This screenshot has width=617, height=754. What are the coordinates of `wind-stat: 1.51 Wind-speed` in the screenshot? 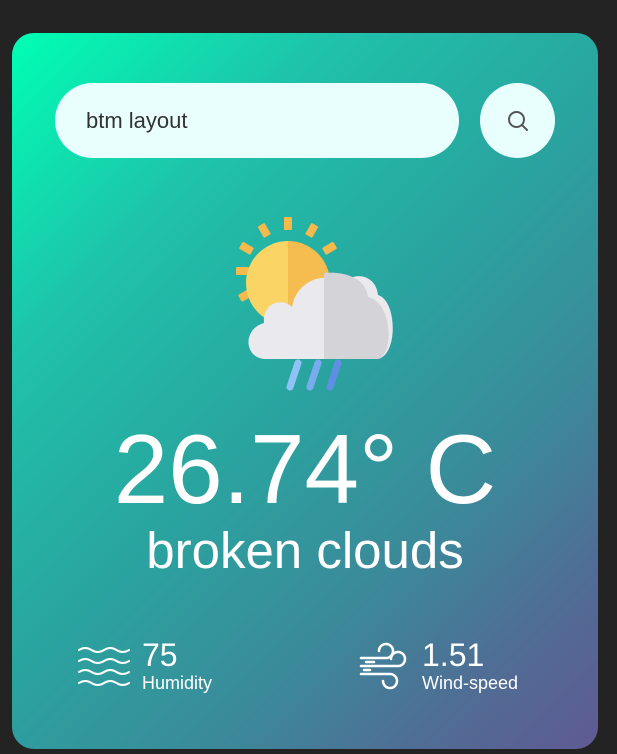 It's located at (438, 666).